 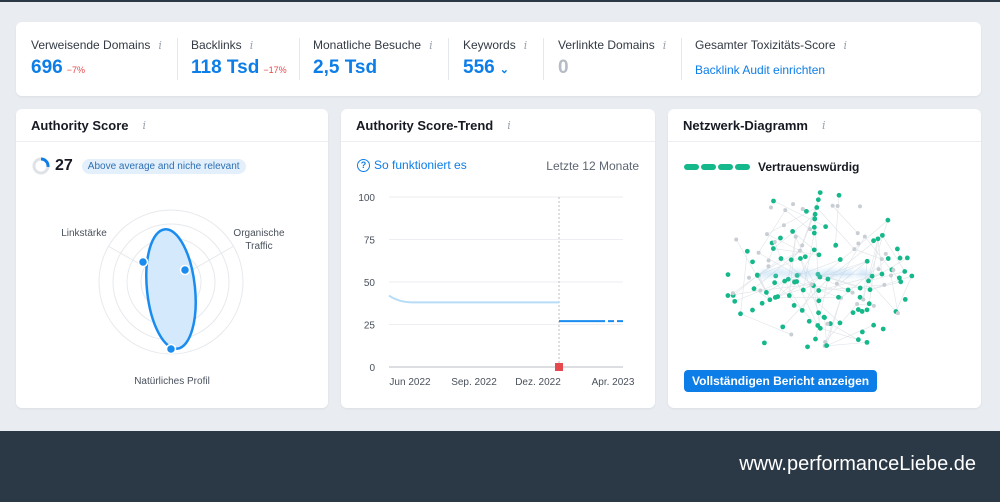 What do you see at coordinates (216, 45) in the screenshot?
I see `stat-label: Backlinks` at bounding box center [216, 45].